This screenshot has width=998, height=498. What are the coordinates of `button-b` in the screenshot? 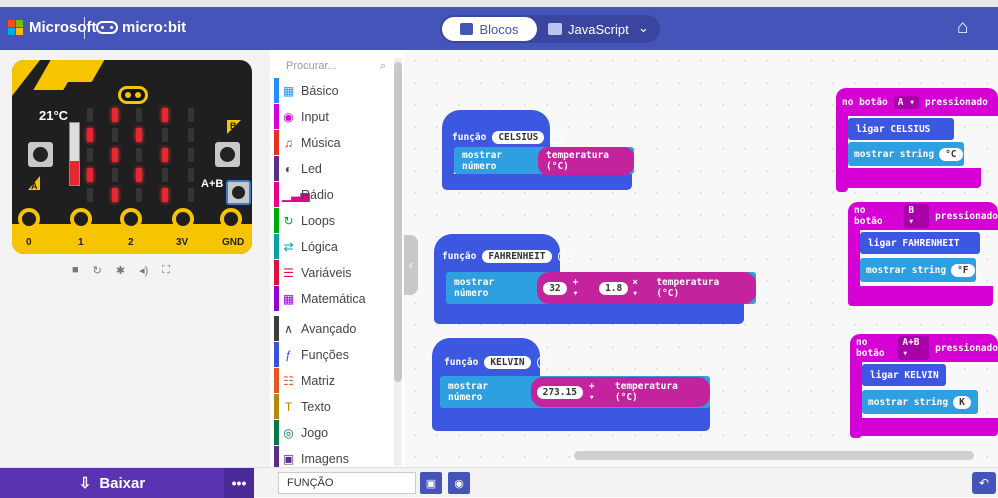 It's located at (227, 154).